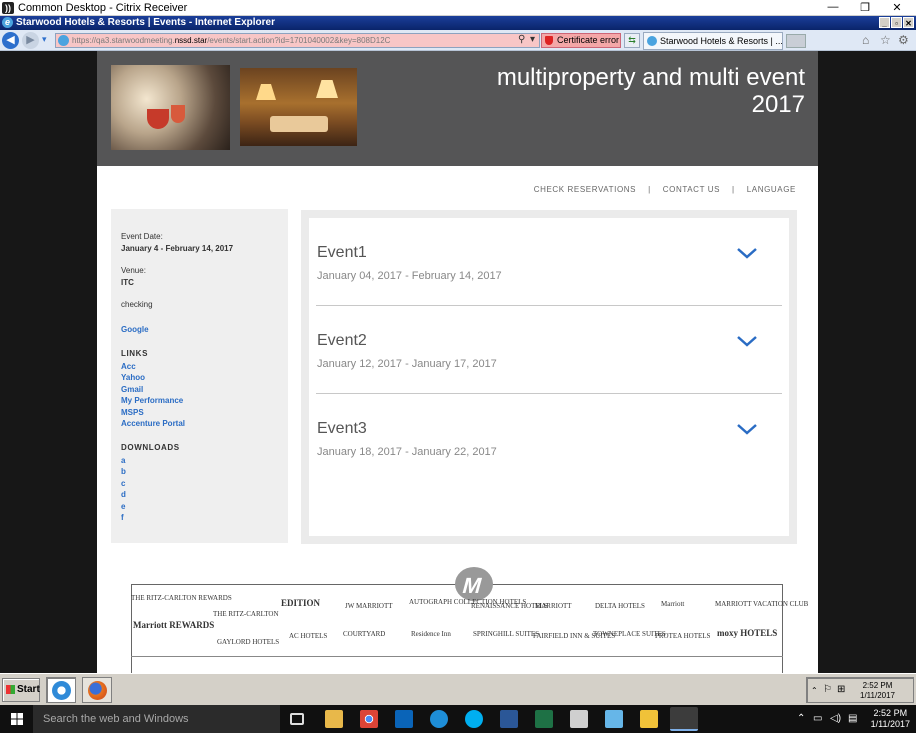  What do you see at coordinates (684, 719) in the screenshot?
I see `citrix-receiver-taskbar-icon` at bounding box center [684, 719].